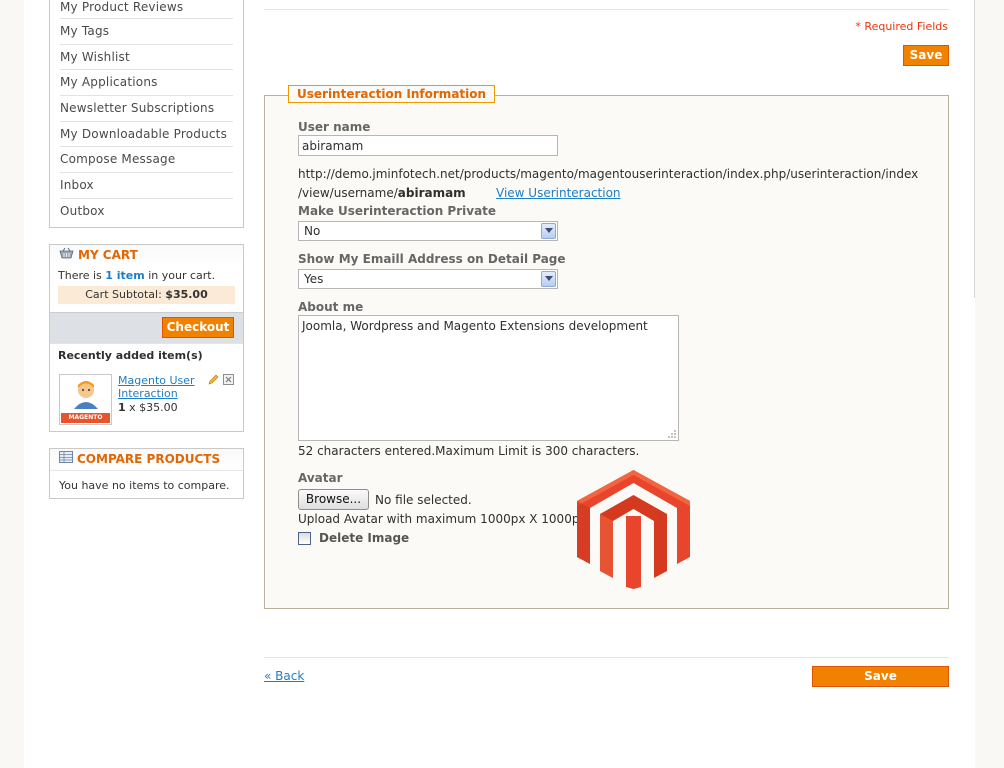 This screenshot has width=1004, height=768. Describe the element at coordinates (146, 186) in the screenshot. I see `nav-item-inbox: Inbox` at that location.